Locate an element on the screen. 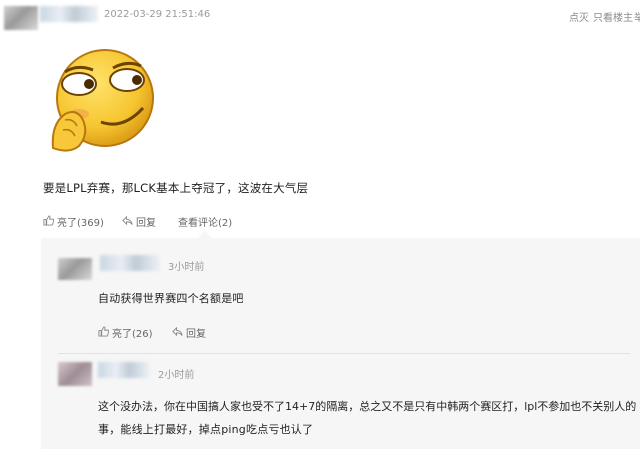 The width and height of the screenshot is (640, 449). reply-label: 回复 is located at coordinates (146, 223).